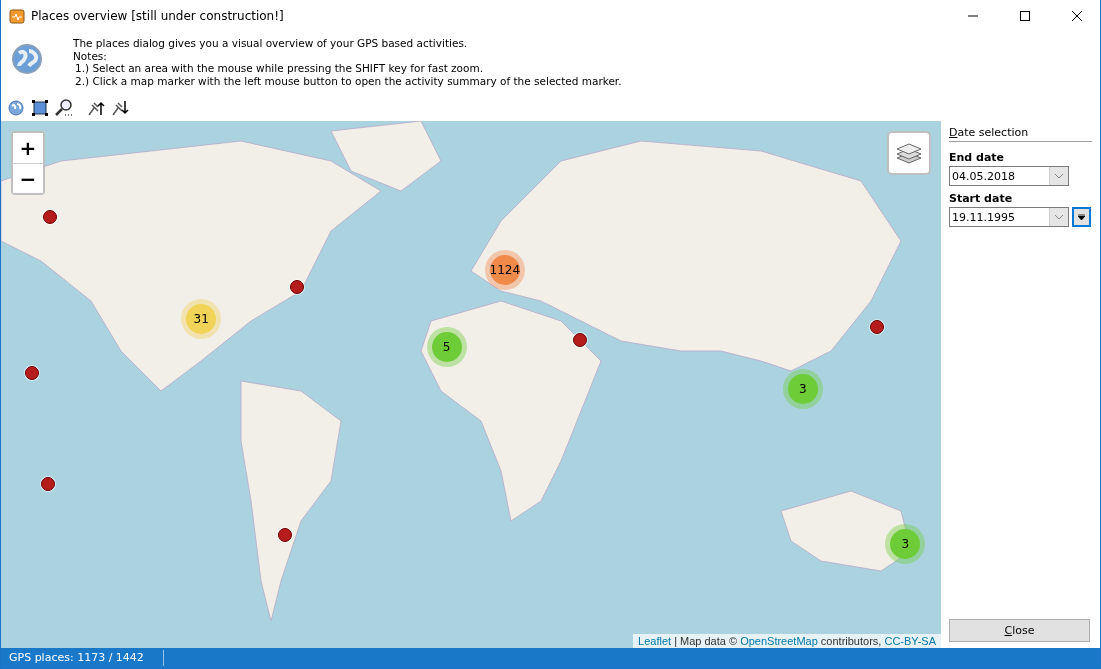  What do you see at coordinates (120, 108) in the screenshot?
I see `pin-down-icon` at bounding box center [120, 108].